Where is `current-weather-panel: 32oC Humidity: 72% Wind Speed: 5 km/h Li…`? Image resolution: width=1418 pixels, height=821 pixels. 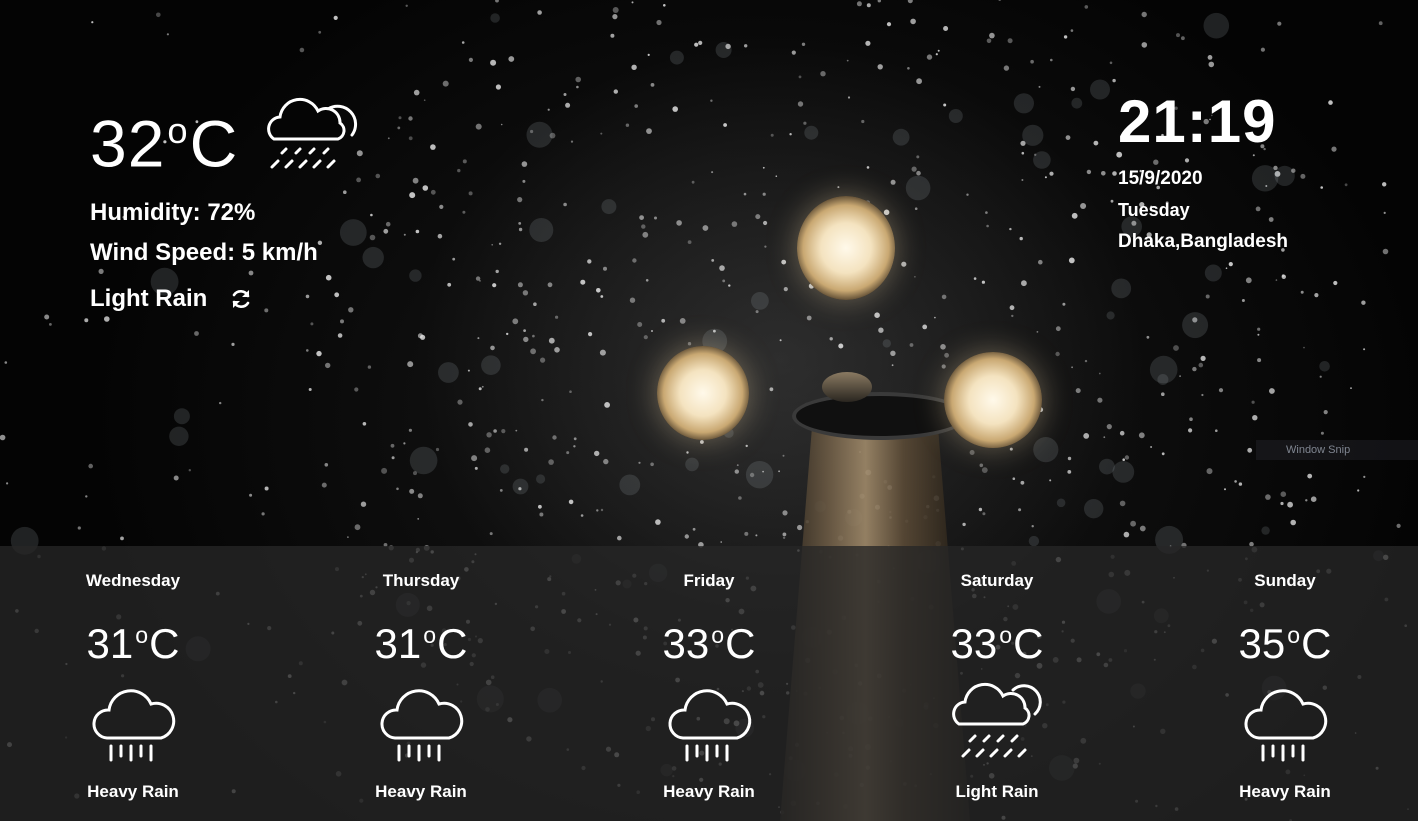 current-weather-panel: 32oC Humidity: 72% Wind Speed: 5 km/h Li… is located at coordinates (225, 200).